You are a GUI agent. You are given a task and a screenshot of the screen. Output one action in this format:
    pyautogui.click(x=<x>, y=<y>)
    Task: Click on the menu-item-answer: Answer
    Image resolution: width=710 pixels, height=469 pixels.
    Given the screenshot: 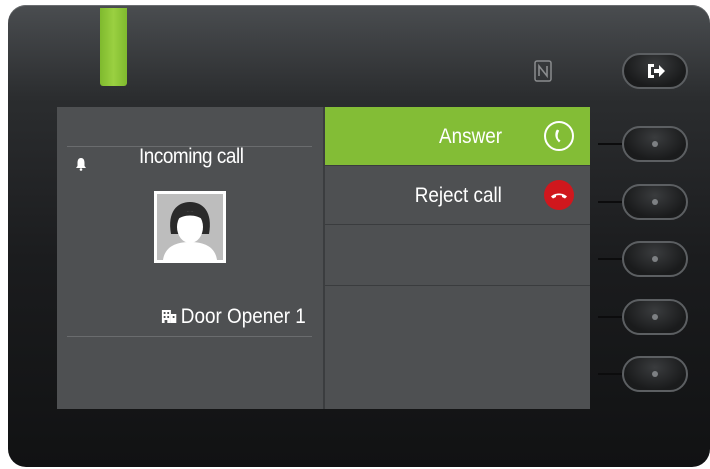 What is the action you would take?
    pyautogui.click(x=457, y=136)
    